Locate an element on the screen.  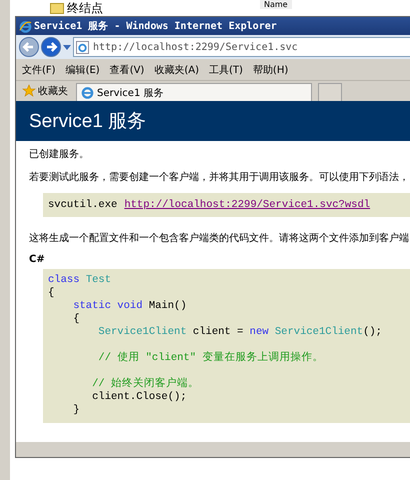
menu-item: 收藏夹(A) is located at coordinates (176, 69).